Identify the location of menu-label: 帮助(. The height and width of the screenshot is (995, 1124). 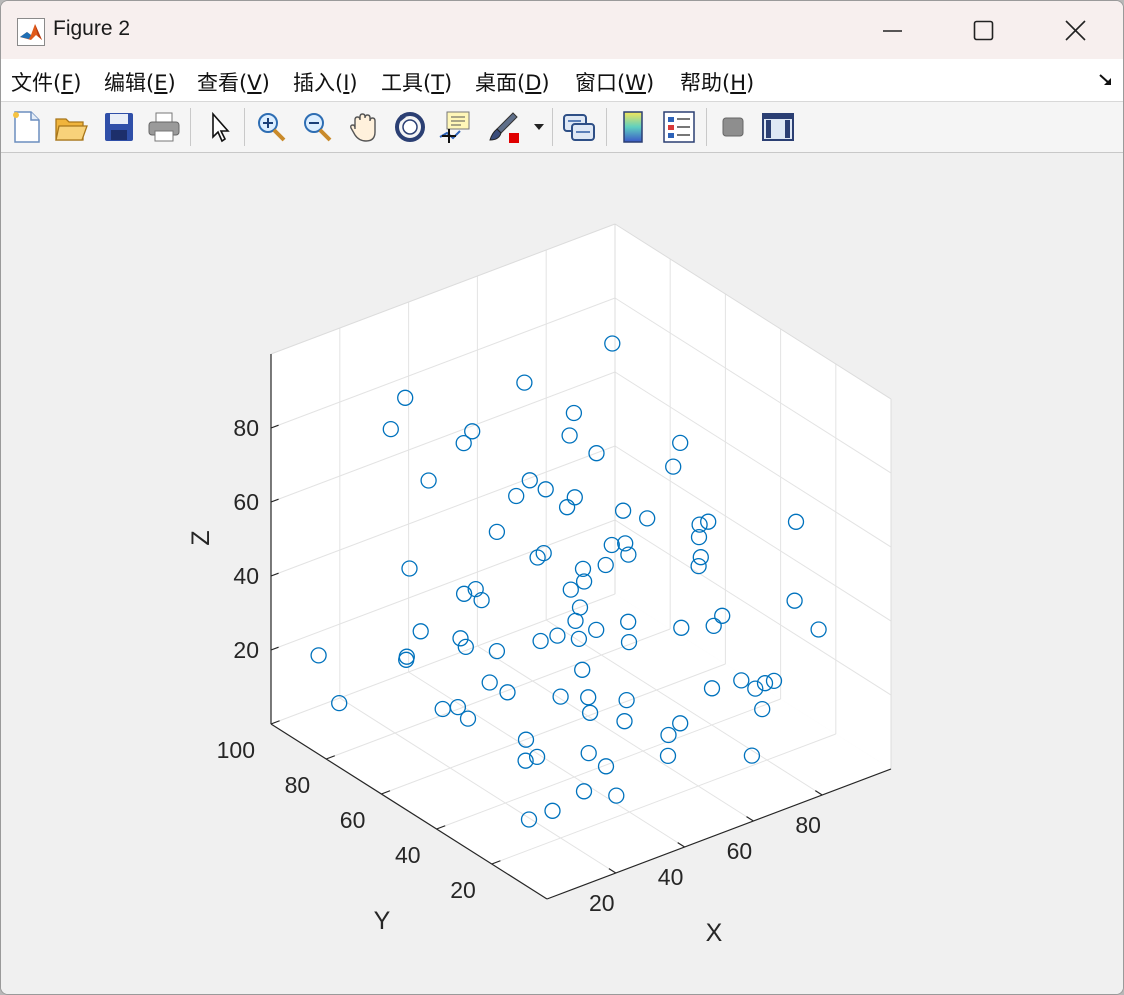
(705, 83).